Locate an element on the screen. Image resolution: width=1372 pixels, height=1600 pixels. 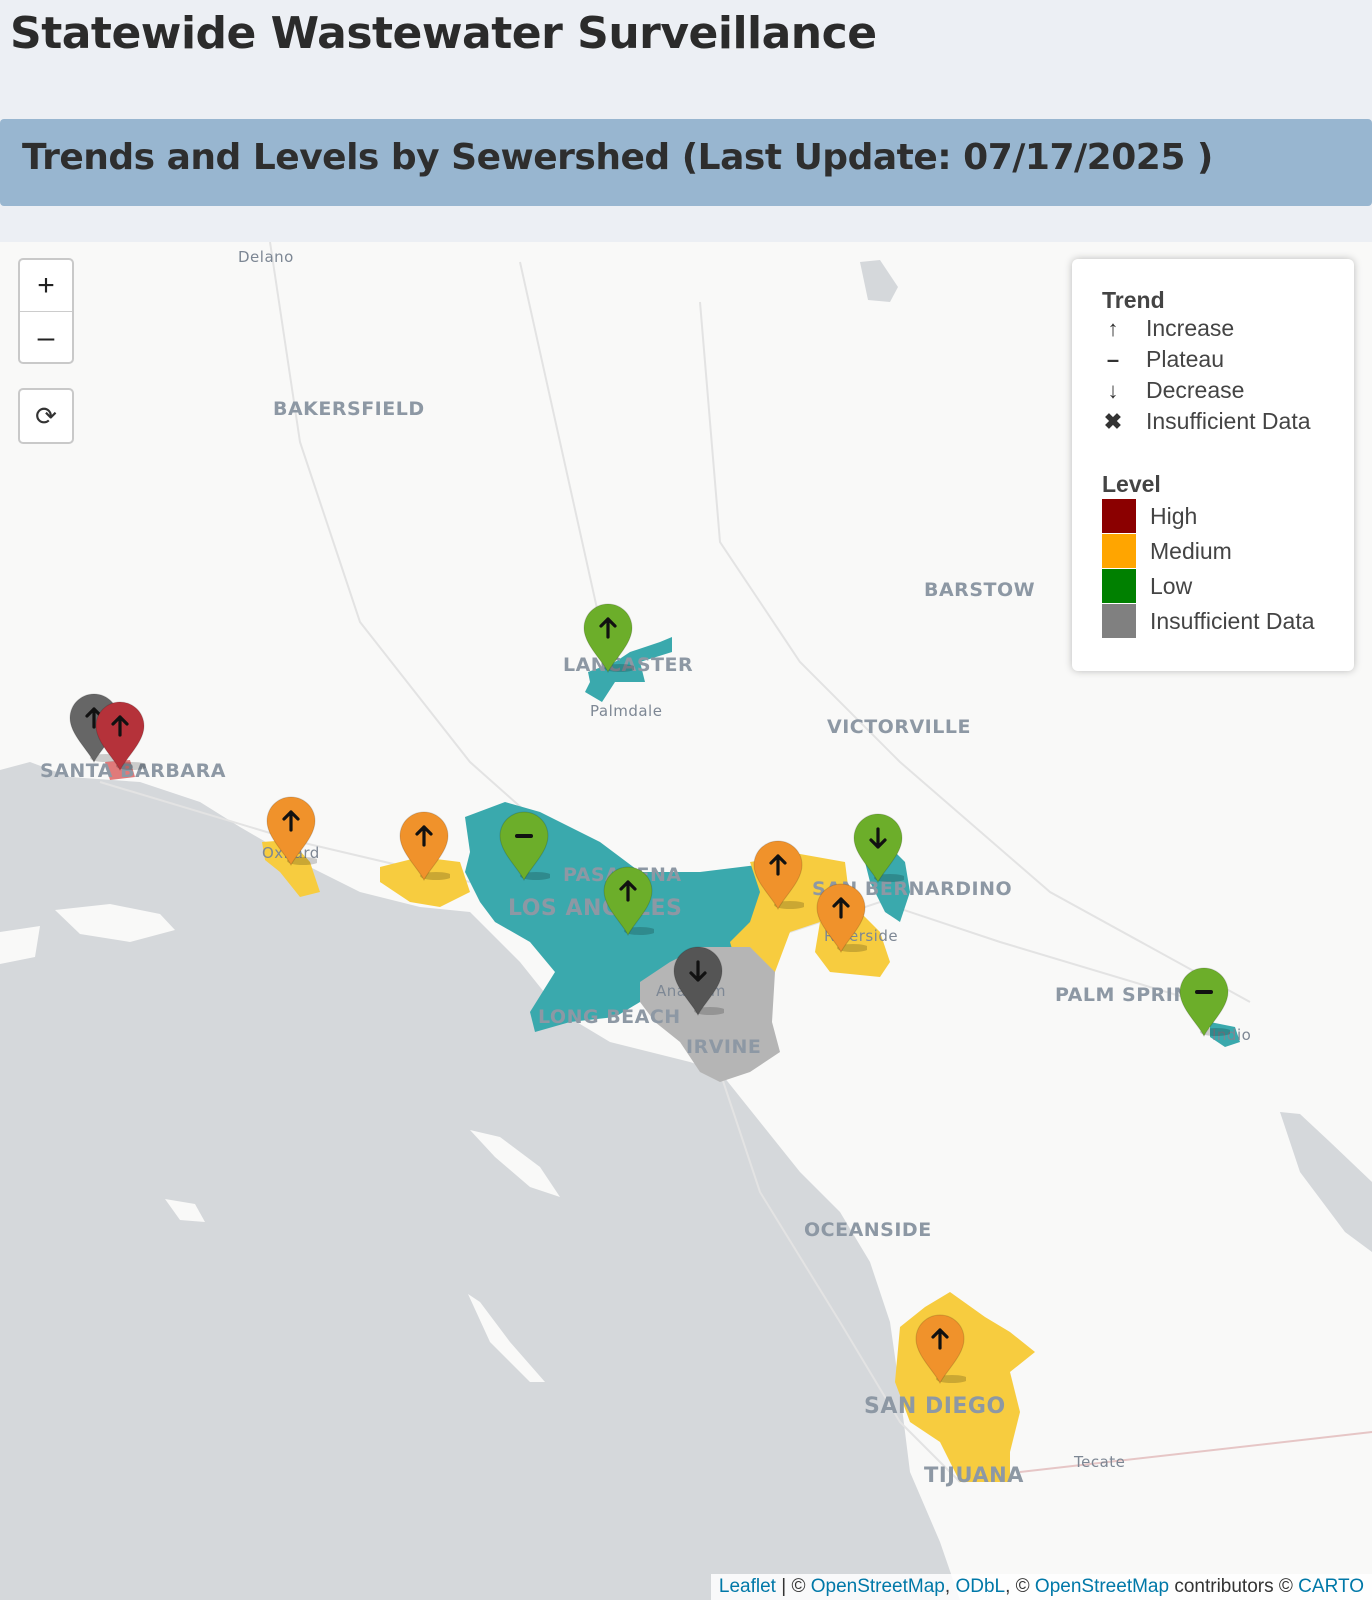
arrow-up-icon: ↑ is located at coordinates (1113, 328).